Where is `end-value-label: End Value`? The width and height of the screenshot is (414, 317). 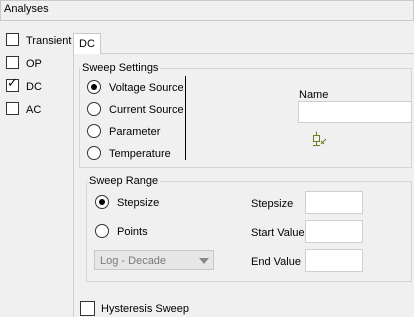
end-value-label: End Value is located at coordinates (276, 262).